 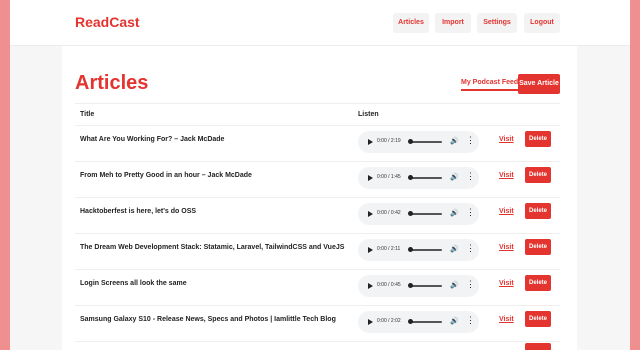 I want to click on audio-player: 0:00 / 2:19 🔊 ⋮, so click(x=418, y=142).